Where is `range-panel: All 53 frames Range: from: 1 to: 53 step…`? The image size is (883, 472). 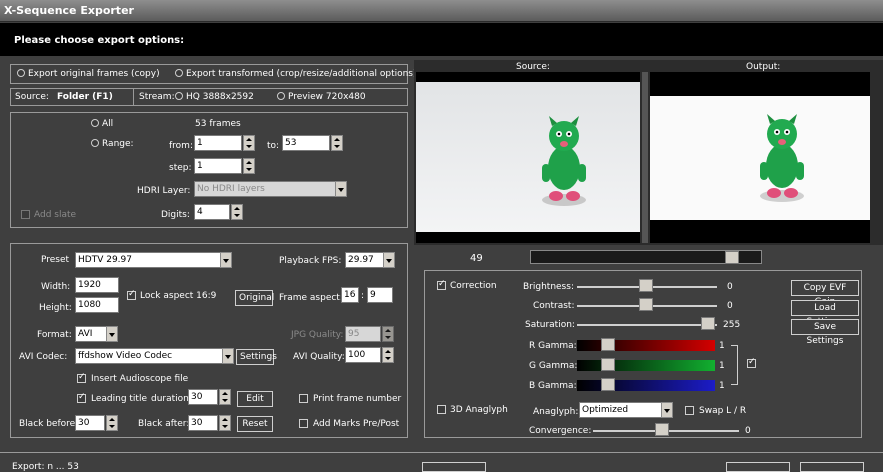
range-panel: All 53 frames Range: from: 1 to: 53 step… is located at coordinates (209, 170).